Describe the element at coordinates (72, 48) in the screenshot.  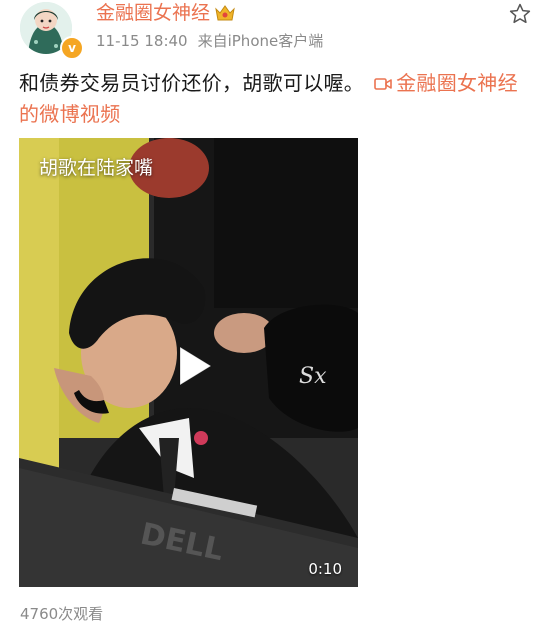
I see `verified-badge-icon: v` at that location.